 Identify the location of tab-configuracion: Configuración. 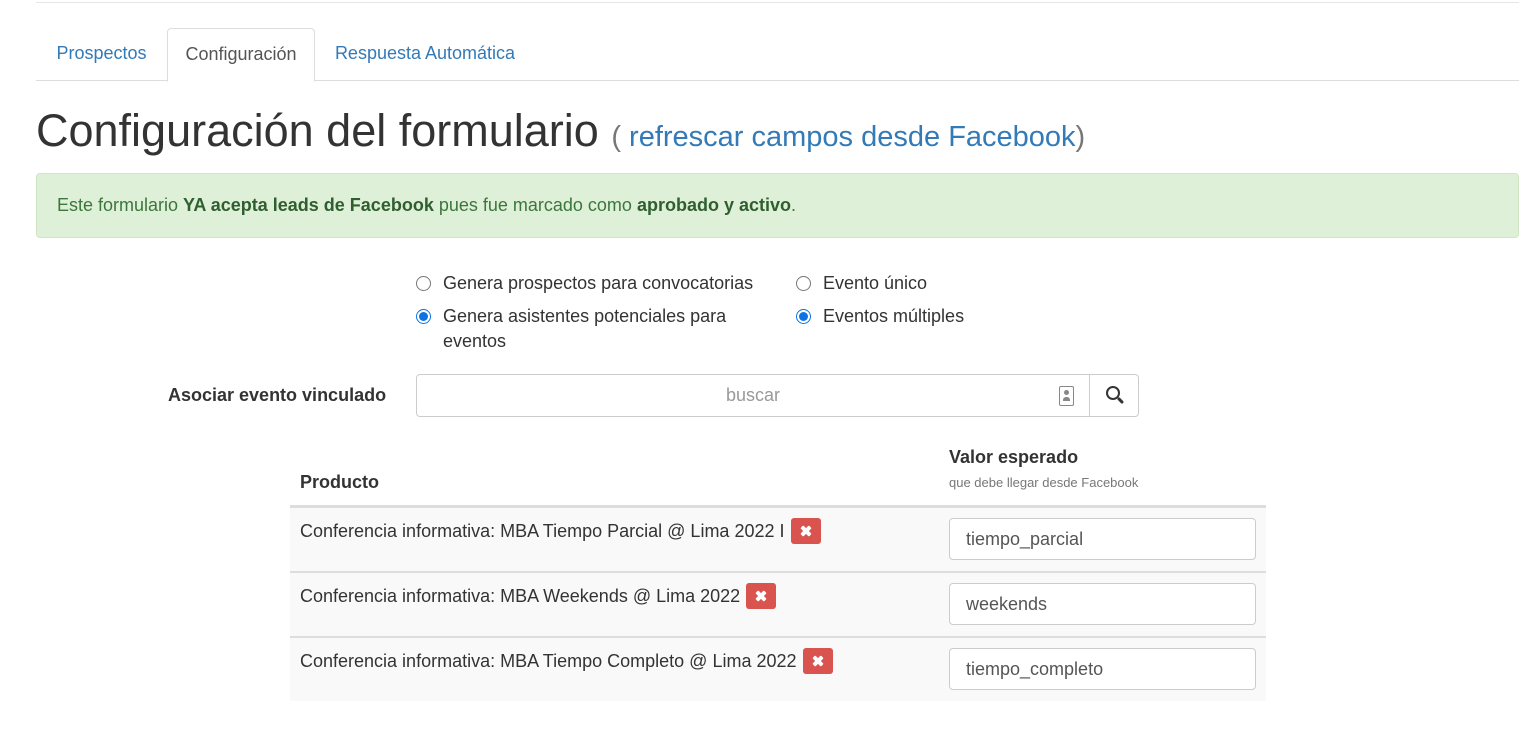
(241, 55).